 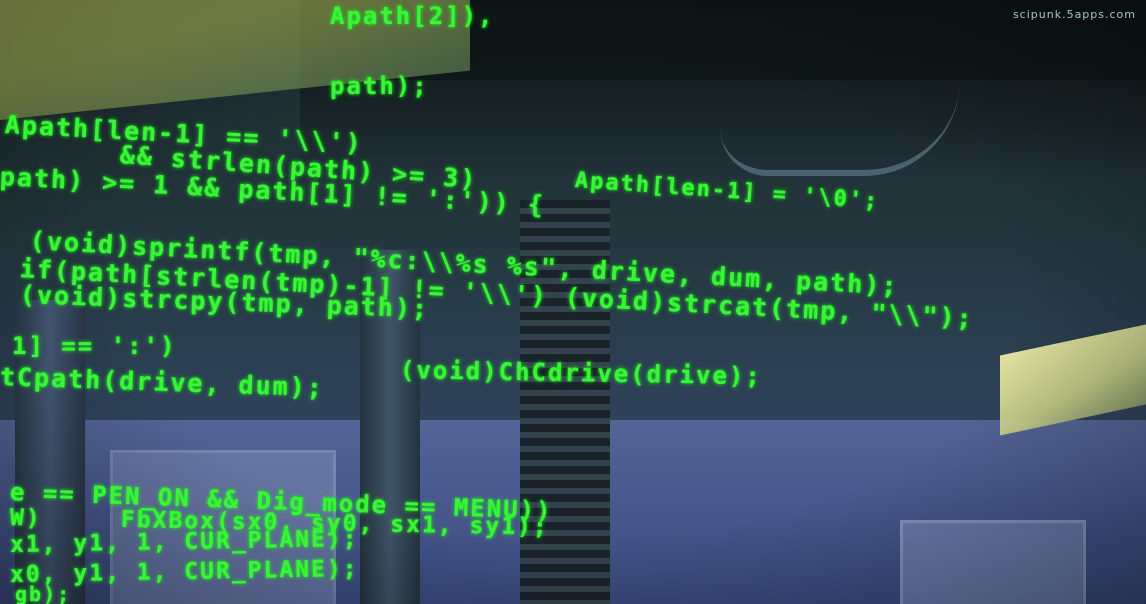 What do you see at coordinates (379, 86) in the screenshot?
I see `code-line: path);` at bounding box center [379, 86].